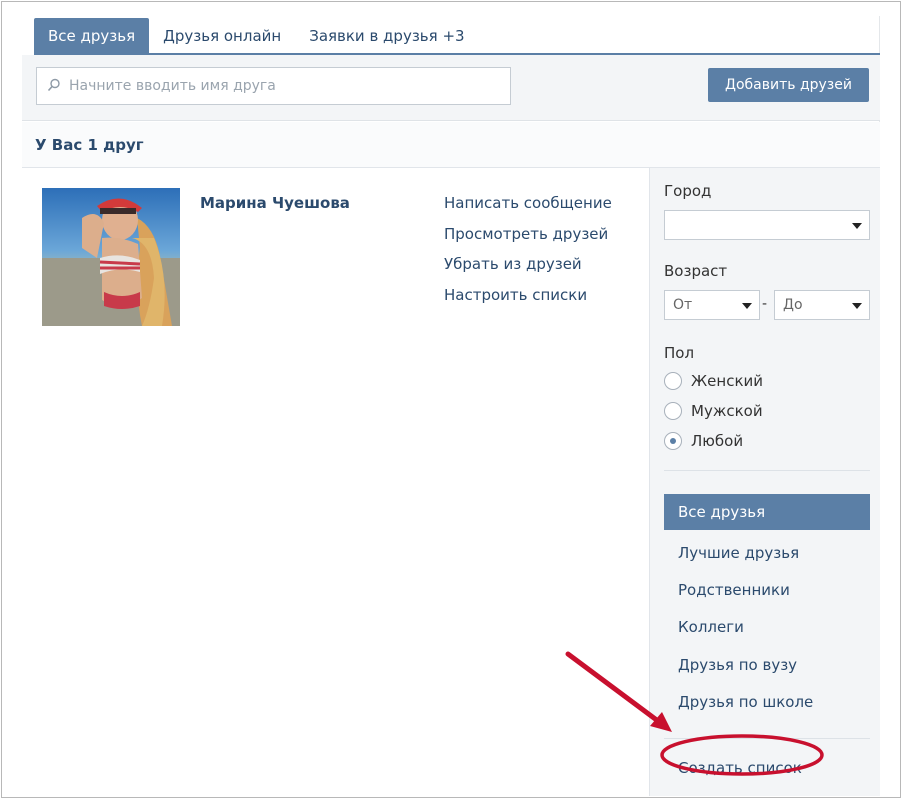 This screenshot has width=902, height=800. I want to click on tab-friends-online: Друзья онлайн, so click(222, 36).